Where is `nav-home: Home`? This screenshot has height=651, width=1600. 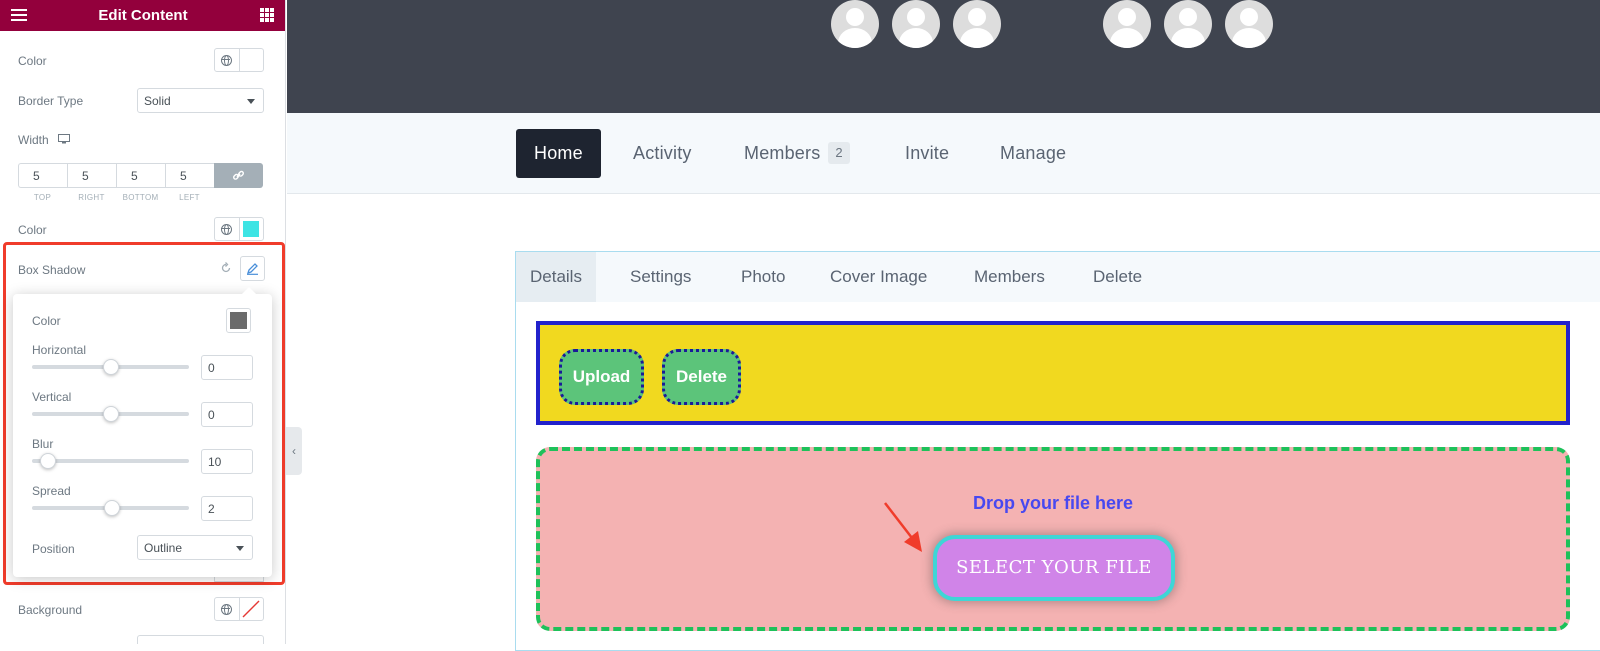
nav-home: Home is located at coordinates (558, 153).